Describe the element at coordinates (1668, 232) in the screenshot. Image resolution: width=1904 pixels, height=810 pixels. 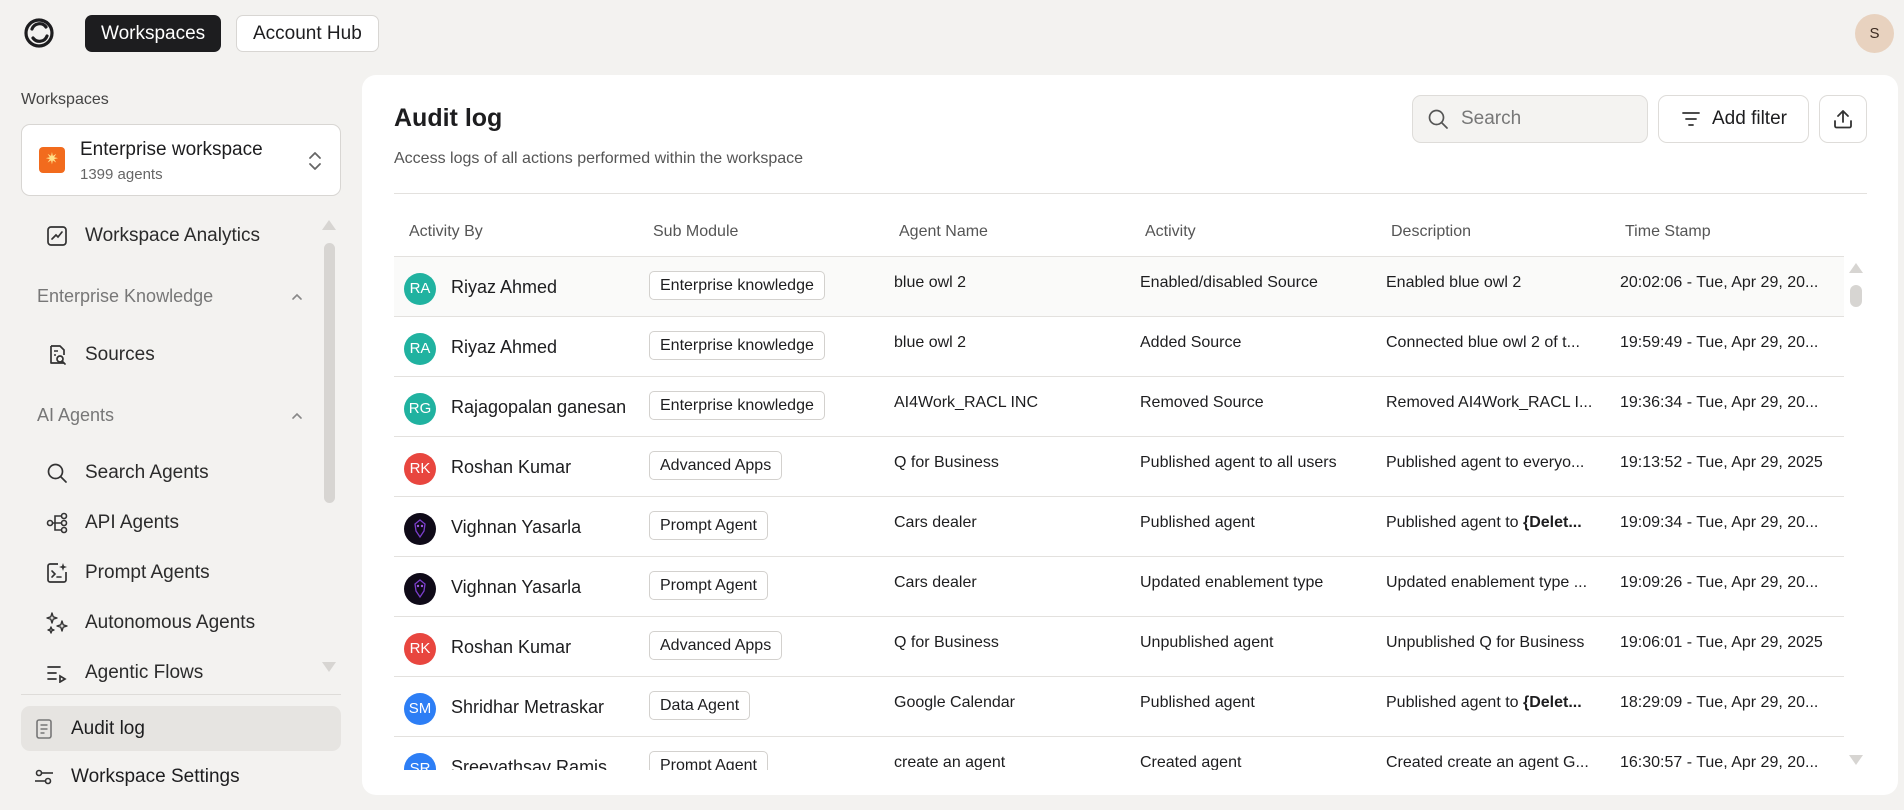
I see `column-header-time-stamp: Time Stamp` at that location.